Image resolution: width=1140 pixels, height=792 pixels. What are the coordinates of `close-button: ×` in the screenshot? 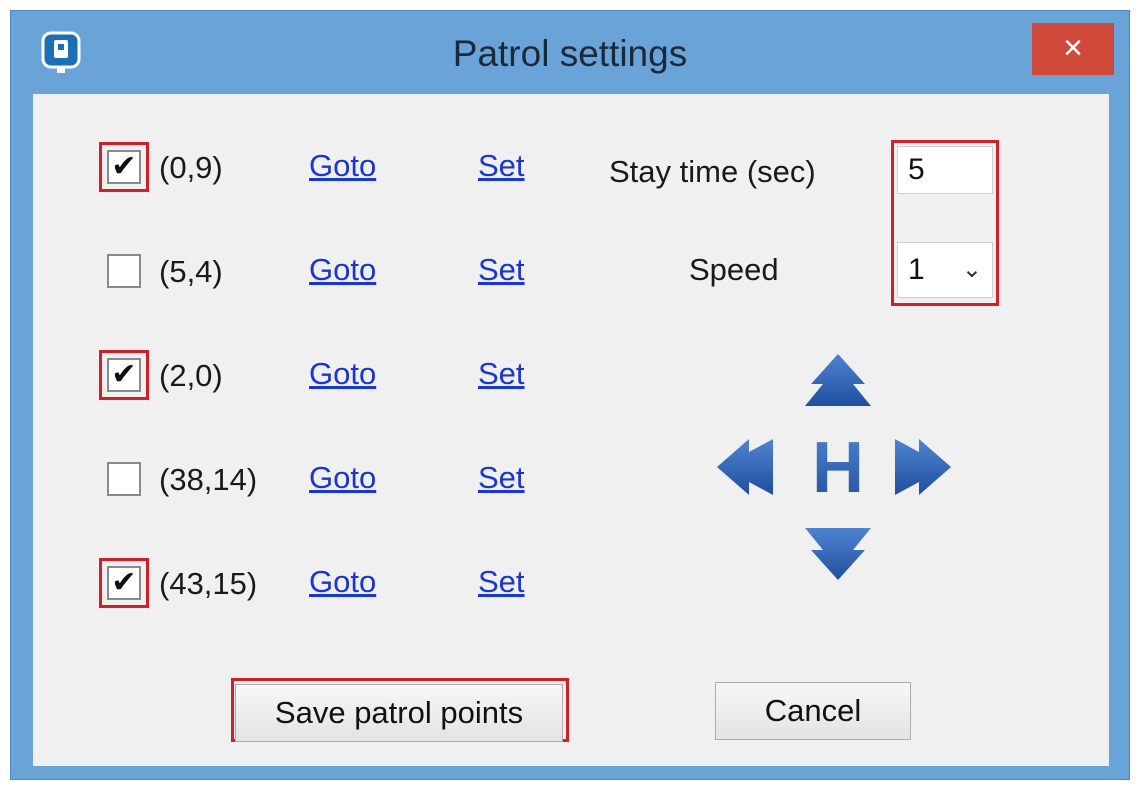 It's located at (1073, 49).